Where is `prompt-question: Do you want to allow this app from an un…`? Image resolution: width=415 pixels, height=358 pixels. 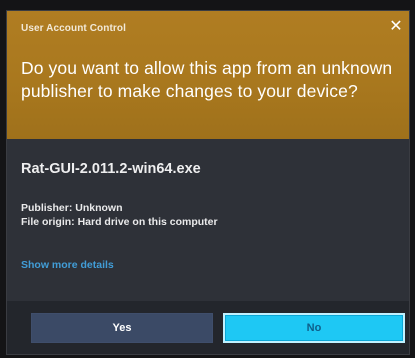 prompt-question: Do you want to allow this app from an un… is located at coordinates (207, 79).